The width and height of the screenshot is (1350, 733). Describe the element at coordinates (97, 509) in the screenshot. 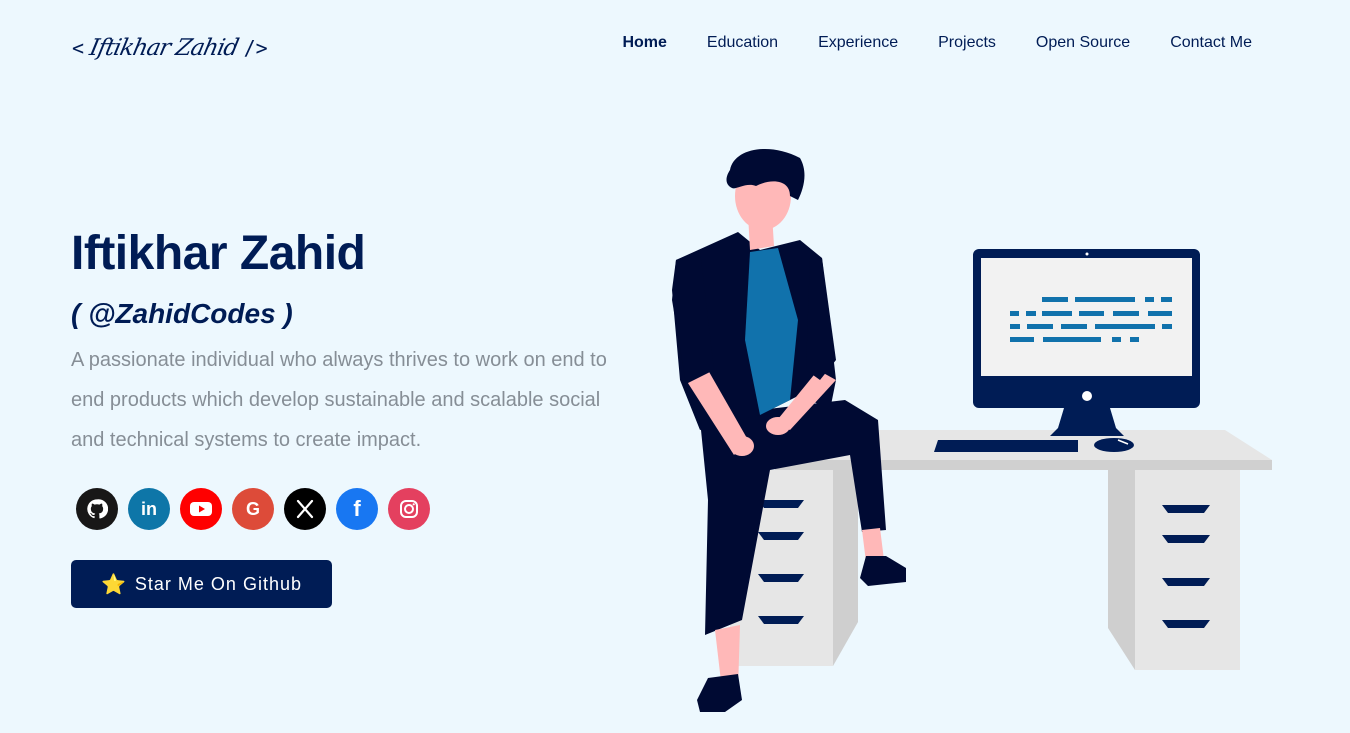

I see `github-icon` at that location.